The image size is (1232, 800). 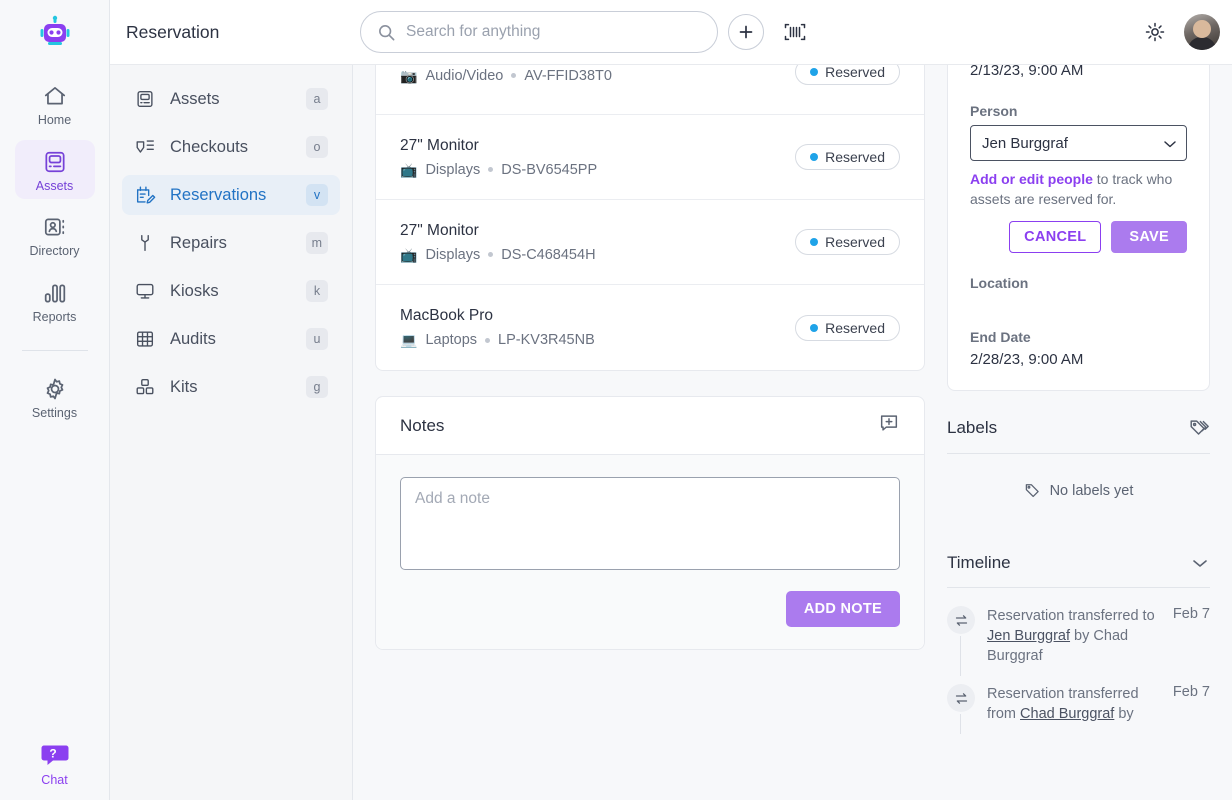 What do you see at coordinates (317, 387) in the screenshot?
I see `sidebar-shortcut-kits: g` at bounding box center [317, 387].